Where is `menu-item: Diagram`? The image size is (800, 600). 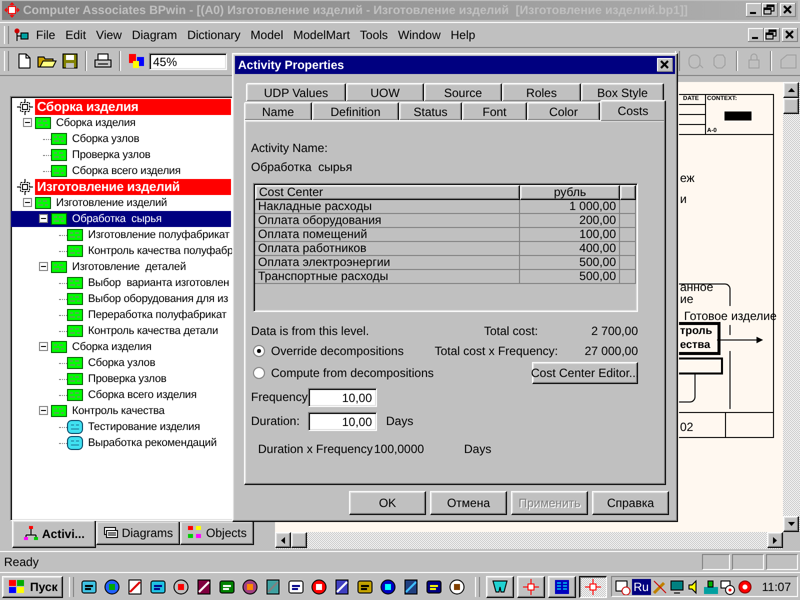
menu-item: Diagram is located at coordinates (154, 35).